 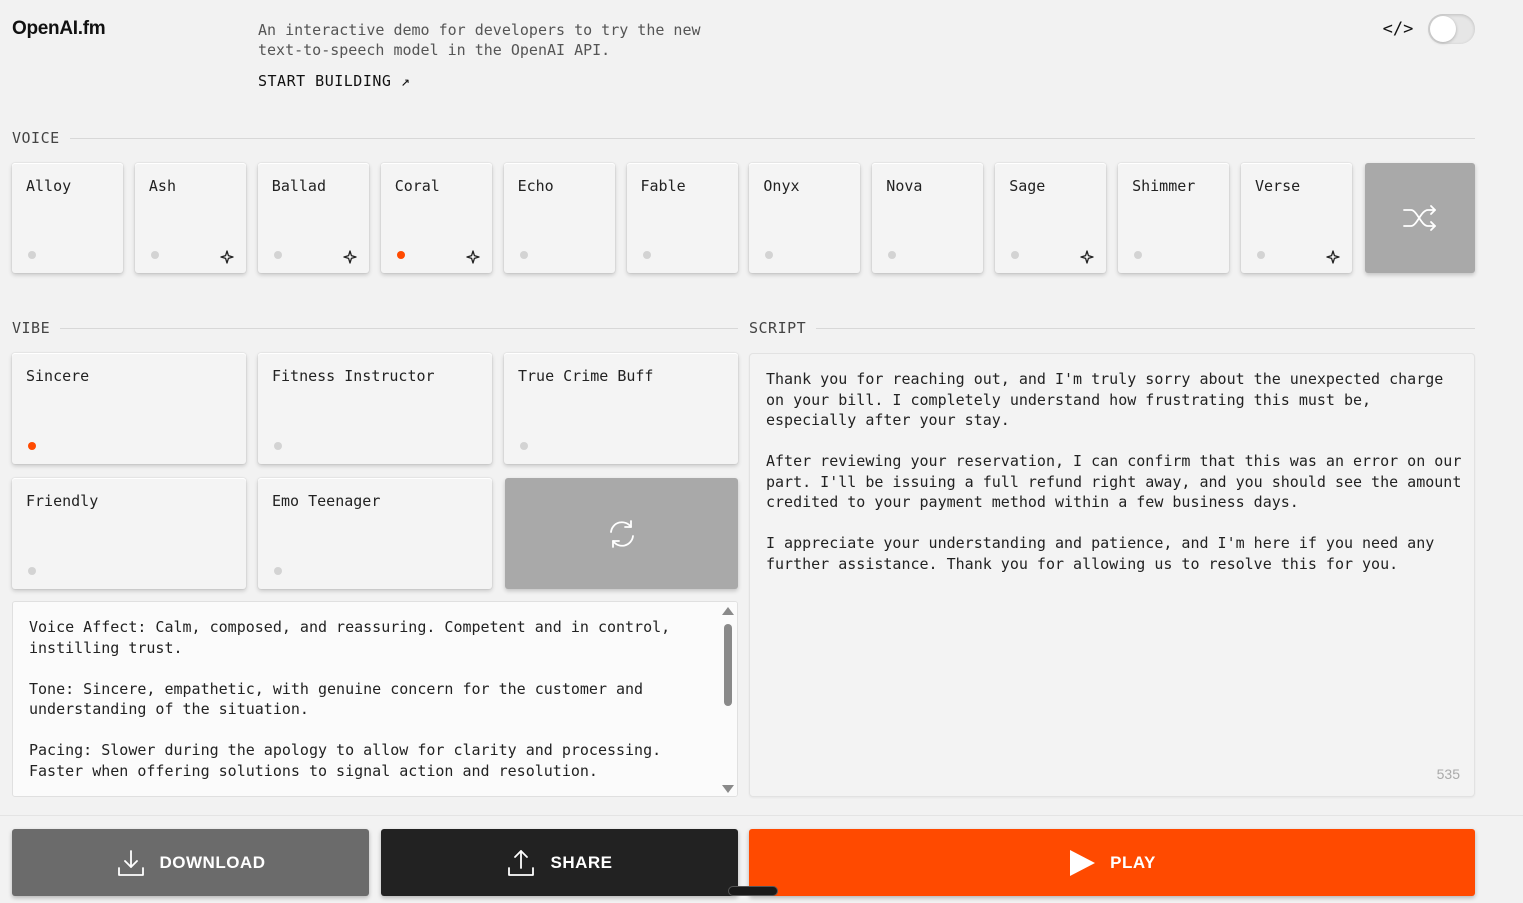 I want to click on voice-card-fable: Fable, so click(x=682, y=218).